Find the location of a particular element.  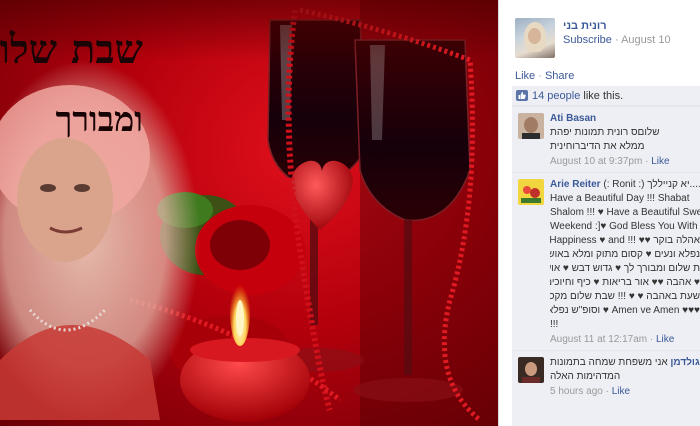

comment-line: שלוםס רונית תמונות יפהת is located at coordinates (605, 132).